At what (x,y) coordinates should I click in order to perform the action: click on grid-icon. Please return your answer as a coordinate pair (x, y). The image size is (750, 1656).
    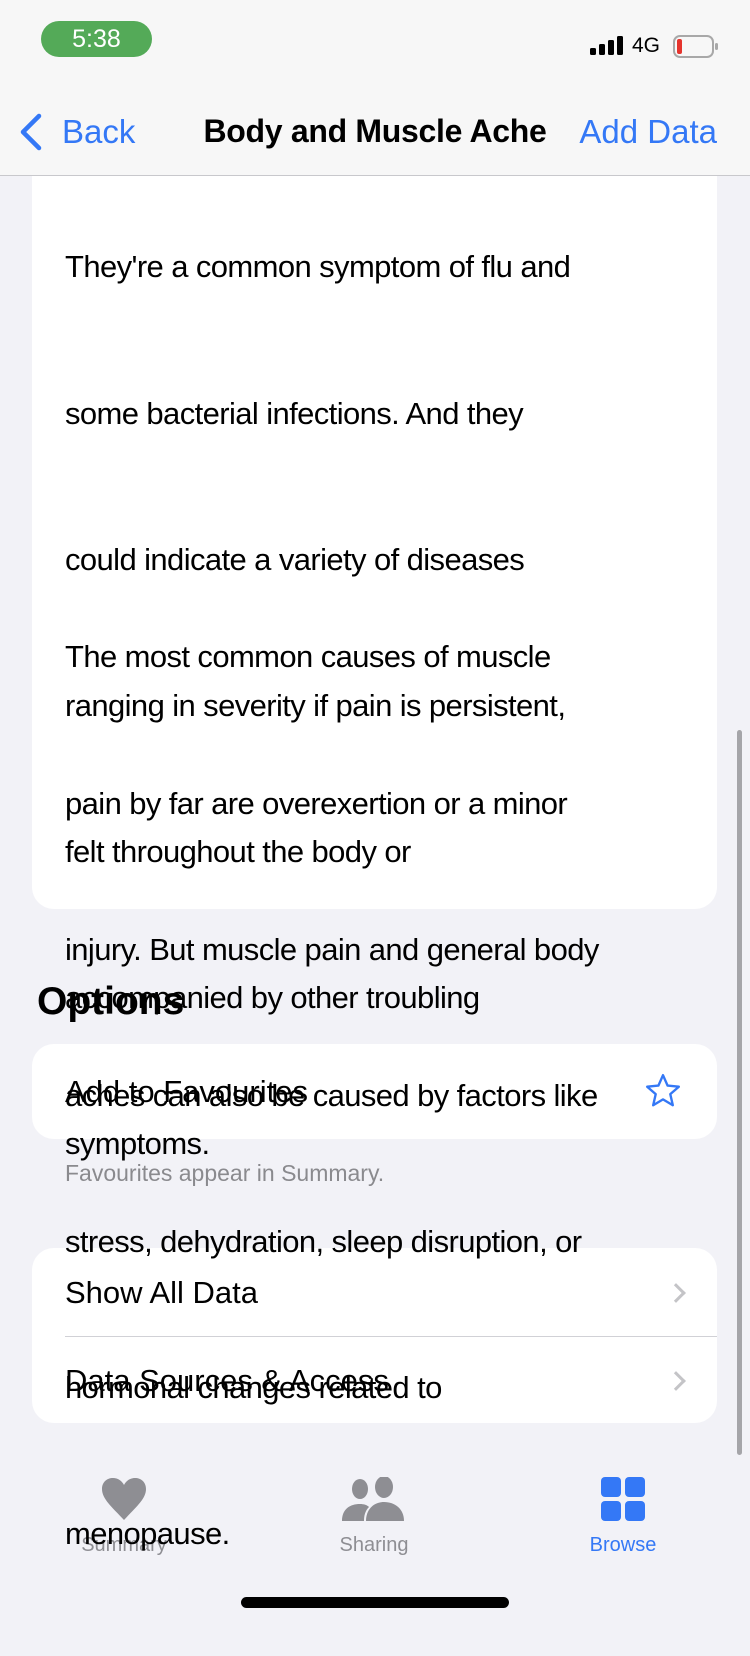
    Looking at the image, I should click on (623, 1499).